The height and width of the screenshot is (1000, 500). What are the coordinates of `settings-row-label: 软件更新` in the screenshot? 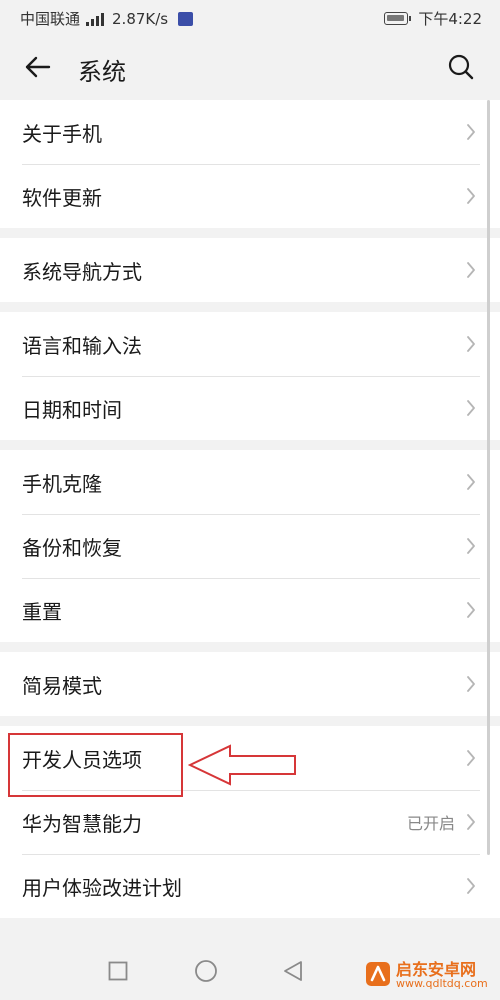 It's located at (62, 197).